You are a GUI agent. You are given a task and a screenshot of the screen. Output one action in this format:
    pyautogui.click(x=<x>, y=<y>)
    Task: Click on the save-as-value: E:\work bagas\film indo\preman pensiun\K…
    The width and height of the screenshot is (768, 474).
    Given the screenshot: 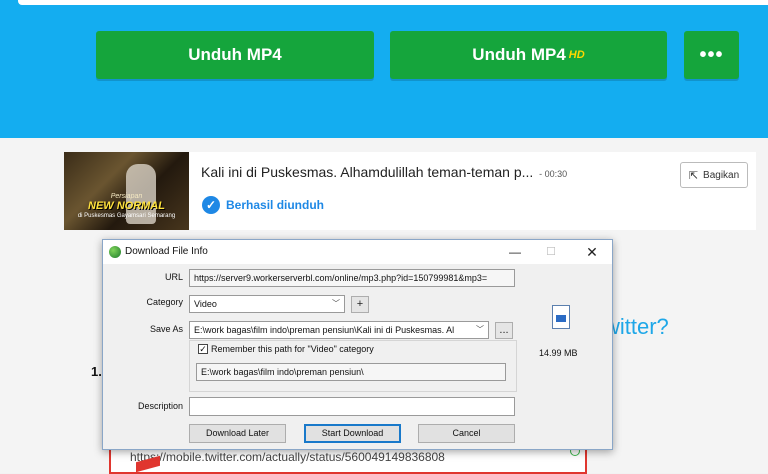 What is the action you would take?
    pyautogui.click(x=324, y=330)
    